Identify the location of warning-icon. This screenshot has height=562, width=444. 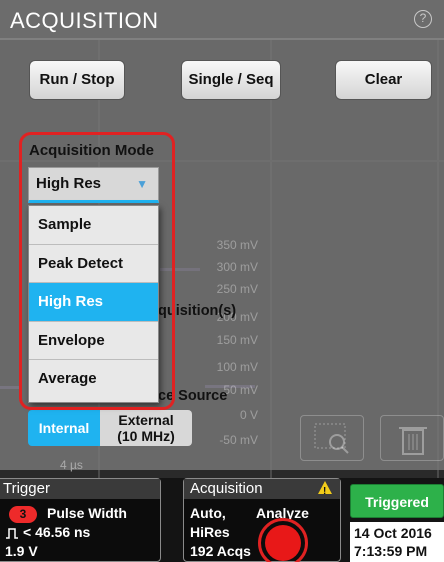
(325, 491).